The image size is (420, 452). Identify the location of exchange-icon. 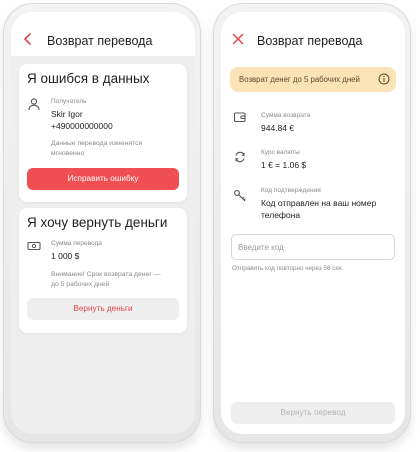
(240, 157).